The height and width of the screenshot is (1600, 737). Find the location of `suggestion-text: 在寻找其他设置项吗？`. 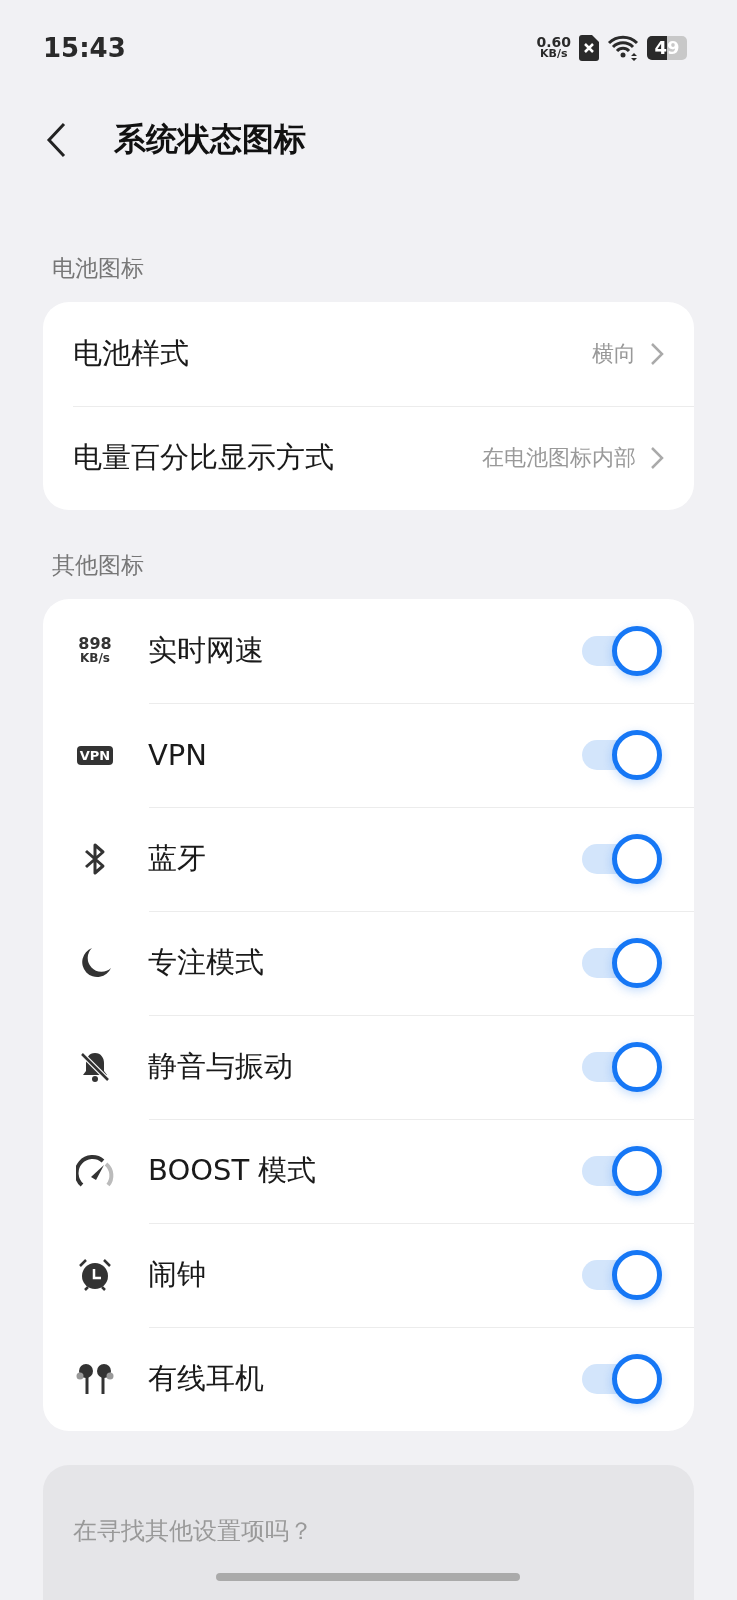

suggestion-text: 在寻找其他设置项吗？ is located at coordinates (193, 1531).